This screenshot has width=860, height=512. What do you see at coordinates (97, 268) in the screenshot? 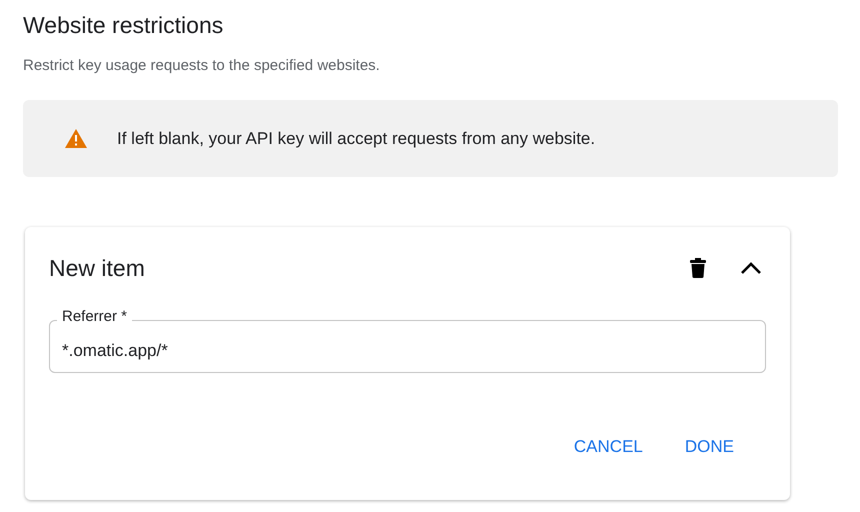
I see `item-title: New item` at bounding box center [97, 268].